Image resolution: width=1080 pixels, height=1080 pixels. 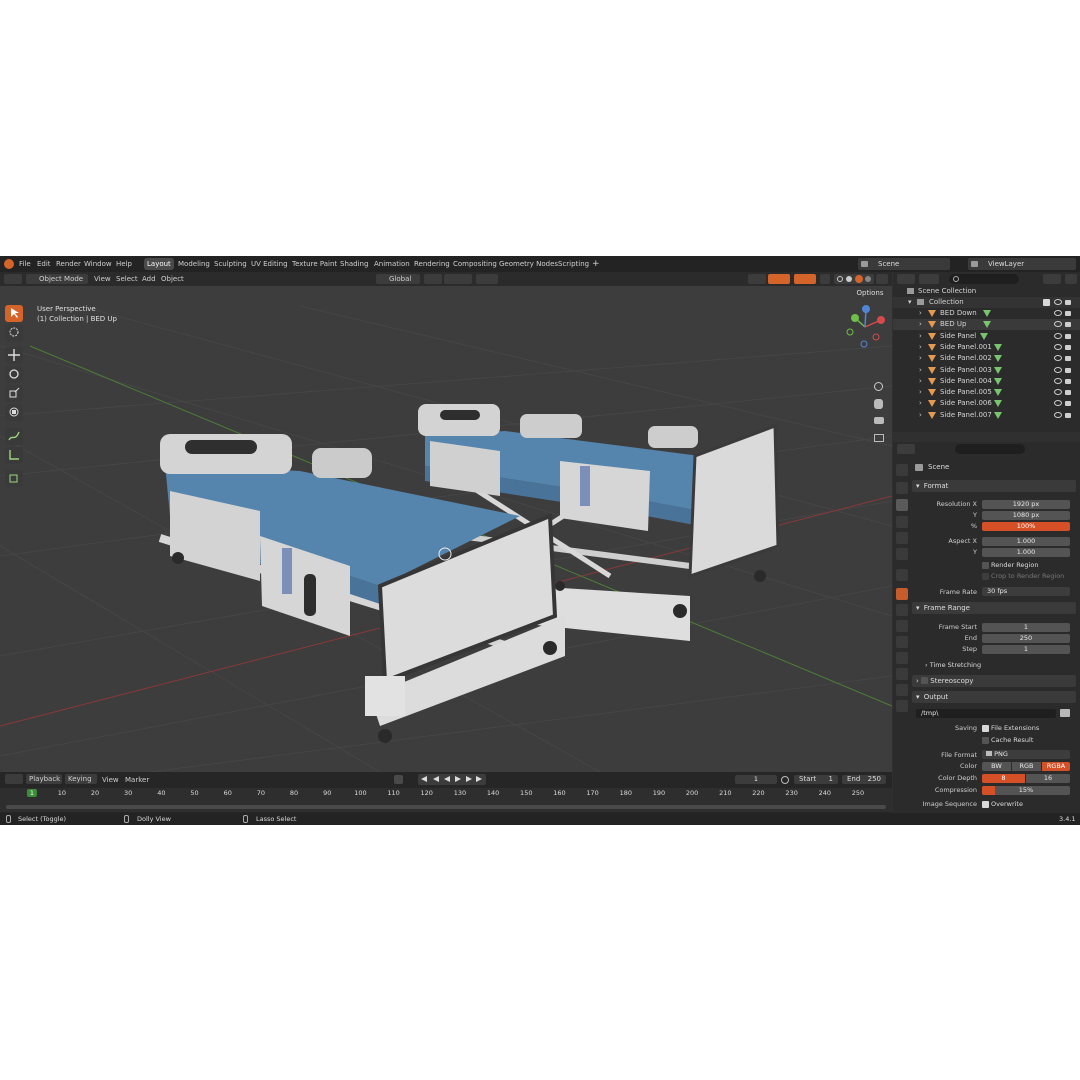 What do you see at coordinates (1003, 778) in the screenshot?
I see `color-depth-8-option: 8` at bounding box center [1003, 778].